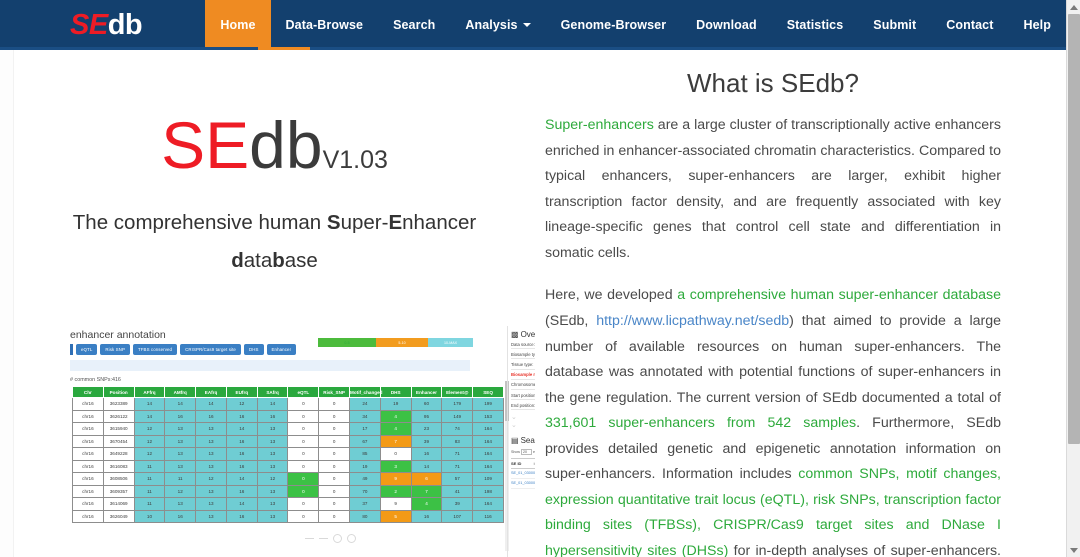 The height and width of the screenshot is (557, 1080). What do you see at coordinates (1074, 229) in the screenshot?
I see `scrollbar-thumb` at bounding box center [1074, 229].